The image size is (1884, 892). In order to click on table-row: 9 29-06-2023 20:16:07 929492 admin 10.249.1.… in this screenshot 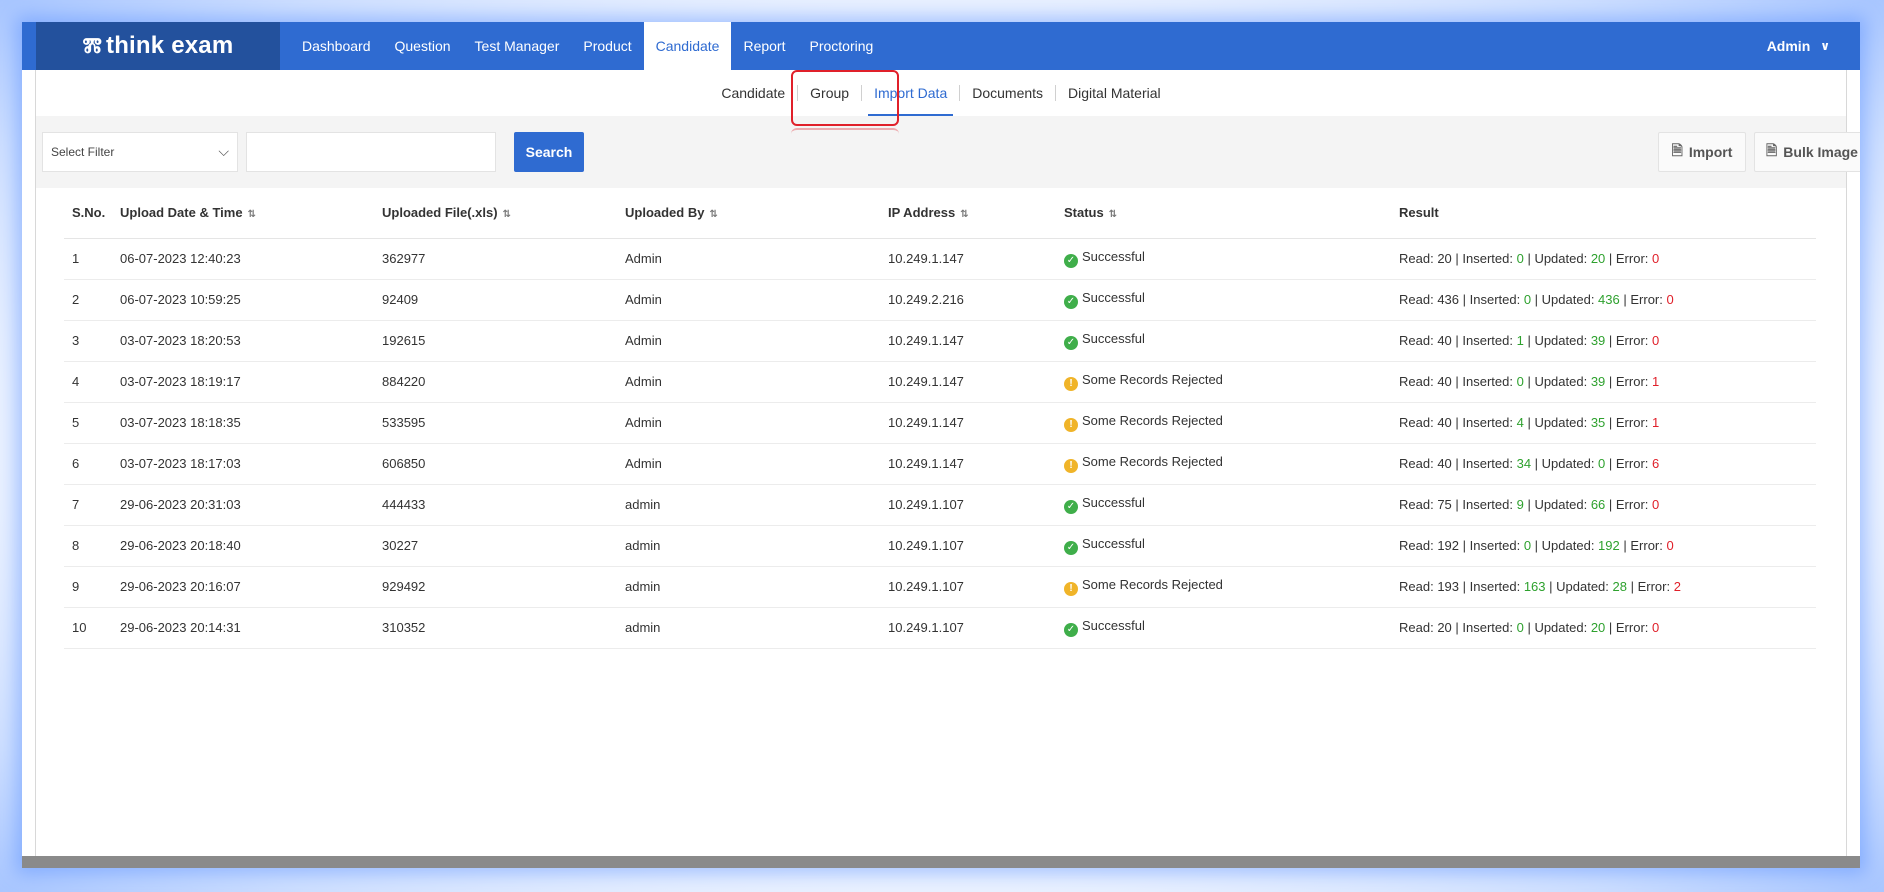, I will do `click(940, 587)`.